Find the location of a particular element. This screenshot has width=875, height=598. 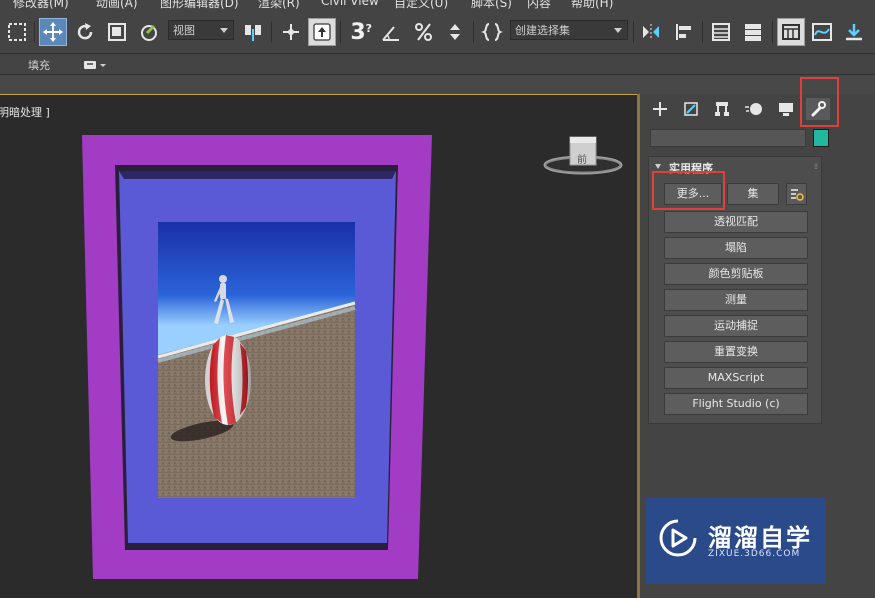

tab-motion is located at coordinates (754, 109).